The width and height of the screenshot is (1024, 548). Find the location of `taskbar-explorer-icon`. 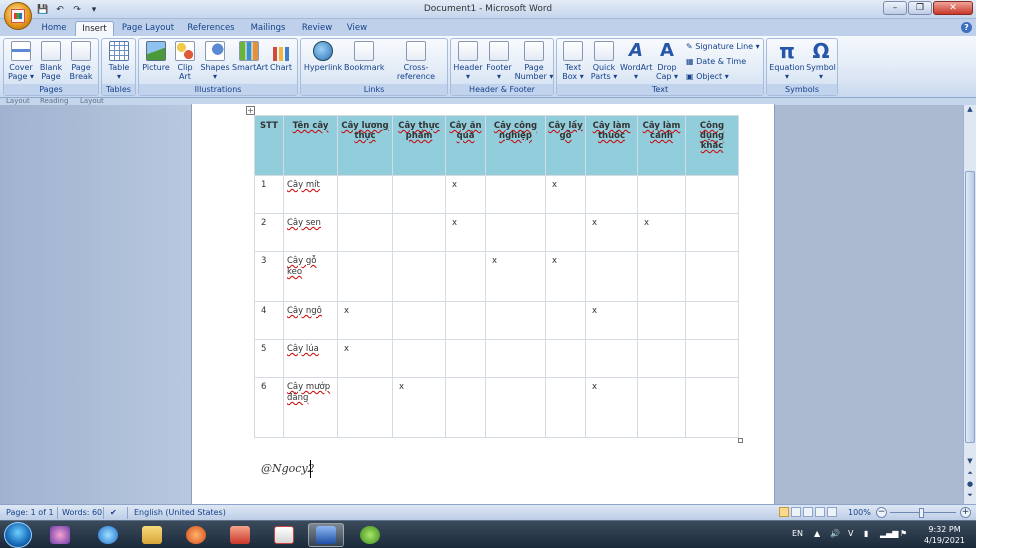

taskbar-explorer-icon is located at coordinates (152, 535).